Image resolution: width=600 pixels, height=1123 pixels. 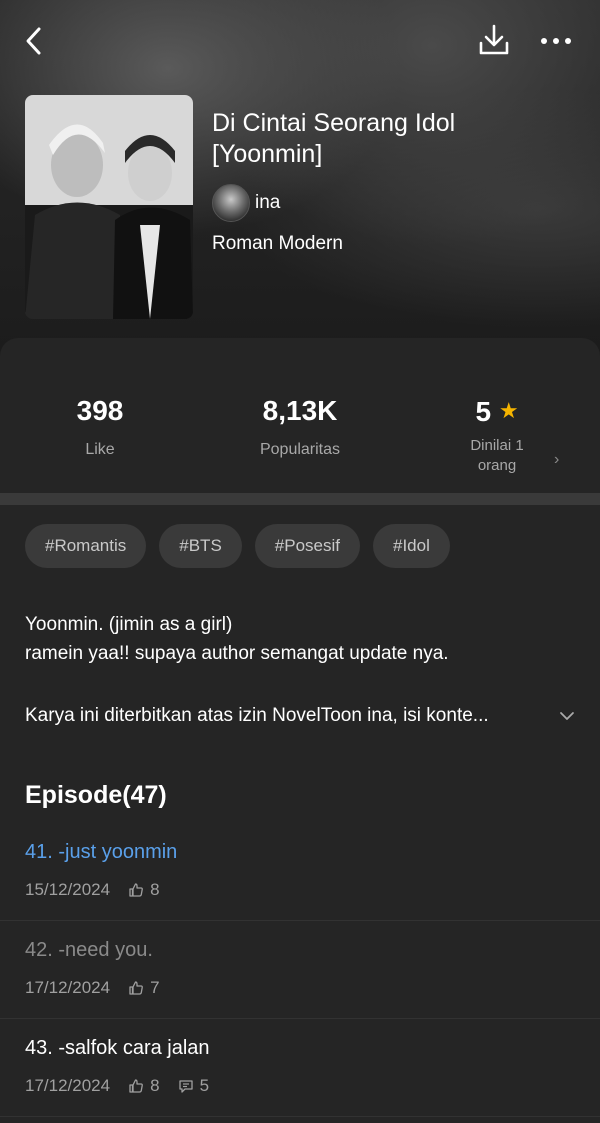 I want to click on episode-meta: 17/12/2024 7, so click(x=92, y=988).